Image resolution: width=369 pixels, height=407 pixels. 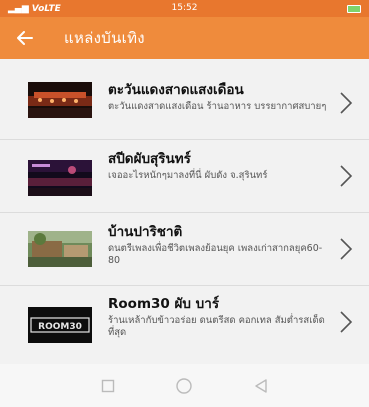 I want to click on item-title: สปีดผับสุรินทร์, so click(x=149, y=159).